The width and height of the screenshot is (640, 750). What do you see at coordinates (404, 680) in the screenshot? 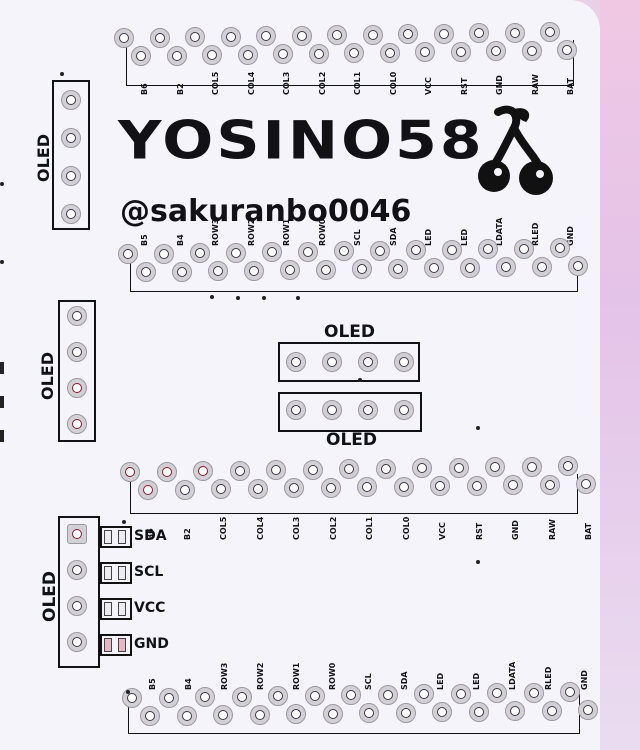
I see `bottom-pin-label-7: SDA` at bounding box center [404, 680].